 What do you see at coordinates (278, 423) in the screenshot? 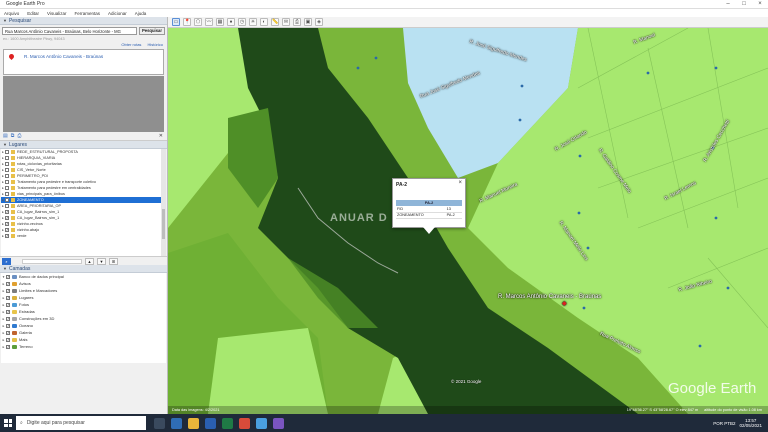
I see `app-icon` at bounding box center [278, 423].